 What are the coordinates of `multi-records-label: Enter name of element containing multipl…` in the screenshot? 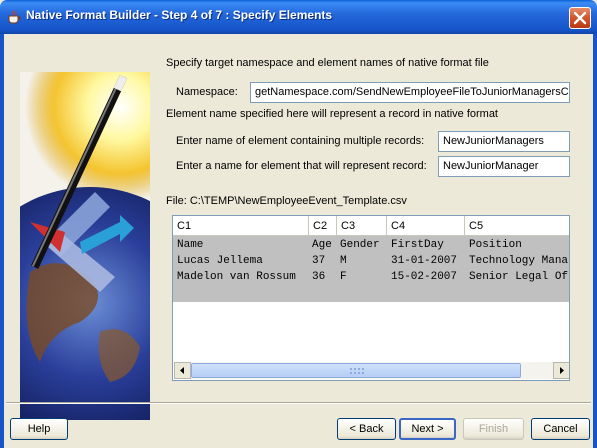 It's located at (300, 141).